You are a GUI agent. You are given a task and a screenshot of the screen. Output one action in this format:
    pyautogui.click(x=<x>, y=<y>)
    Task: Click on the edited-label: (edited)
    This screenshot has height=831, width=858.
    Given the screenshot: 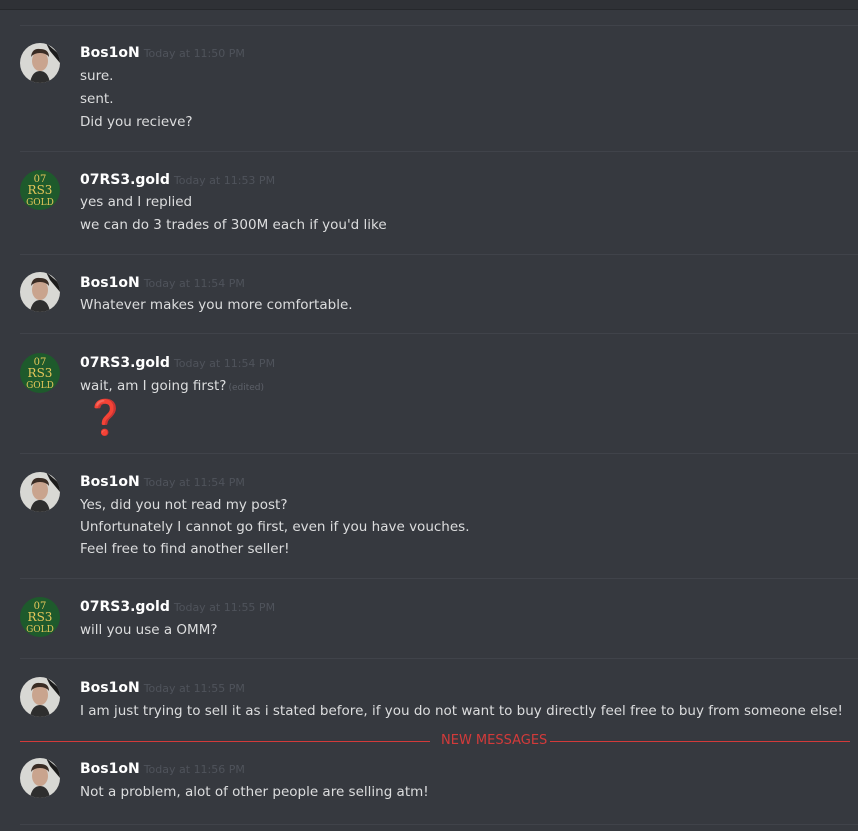 What is the action you would take?
    pyautogui.click(x=246, y=388)
    